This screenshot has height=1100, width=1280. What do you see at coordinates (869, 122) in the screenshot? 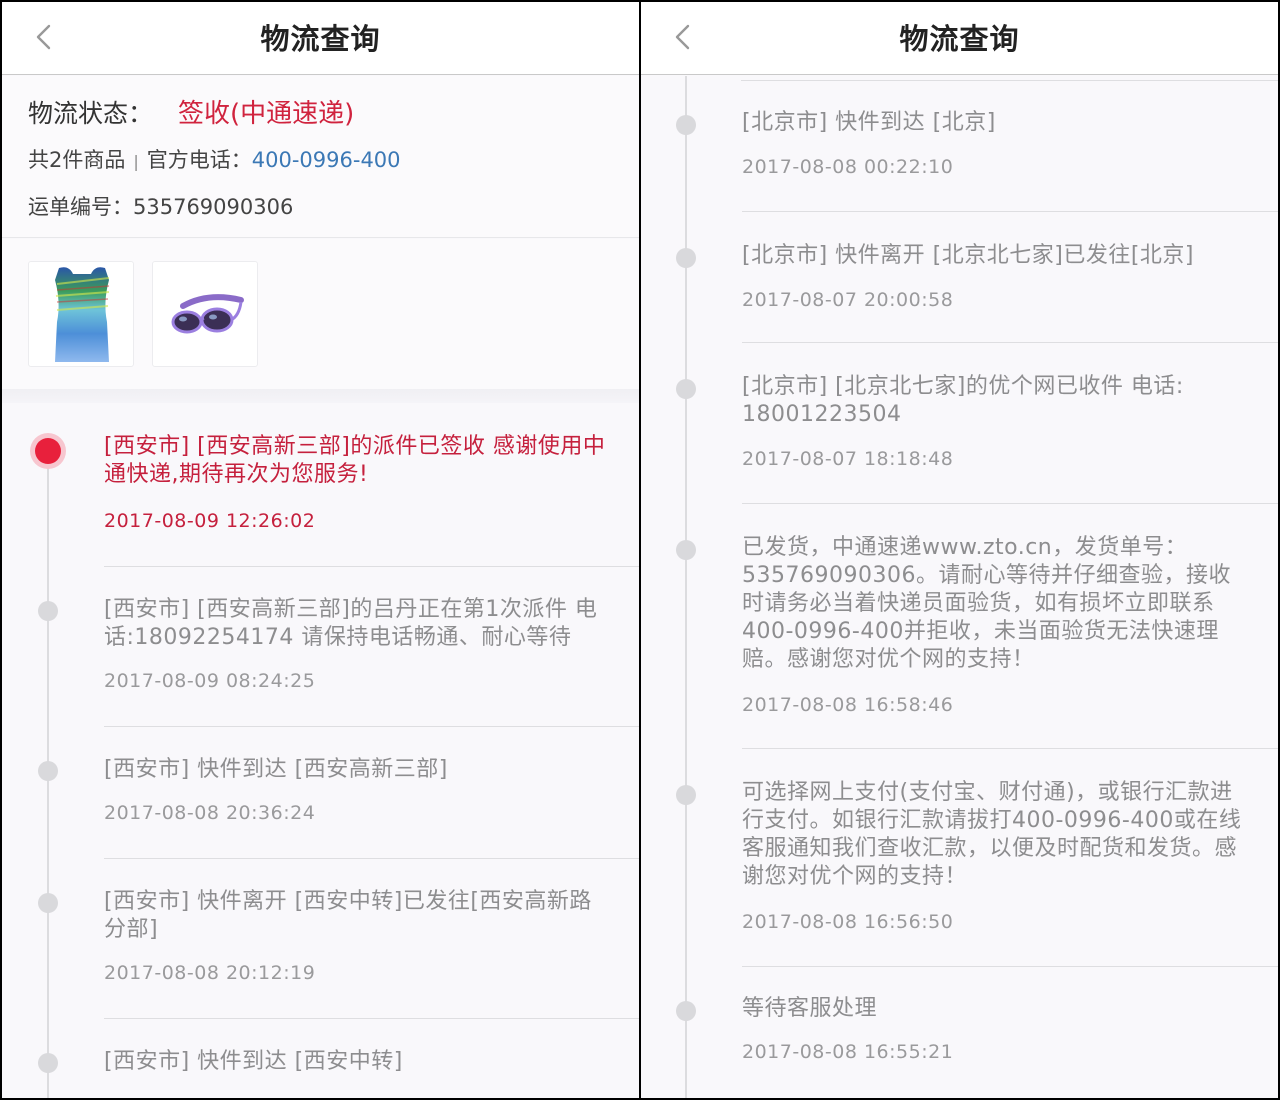
I see `event-description: [北京市] 快件到达 [北京]` at bounding box center [869, 122].